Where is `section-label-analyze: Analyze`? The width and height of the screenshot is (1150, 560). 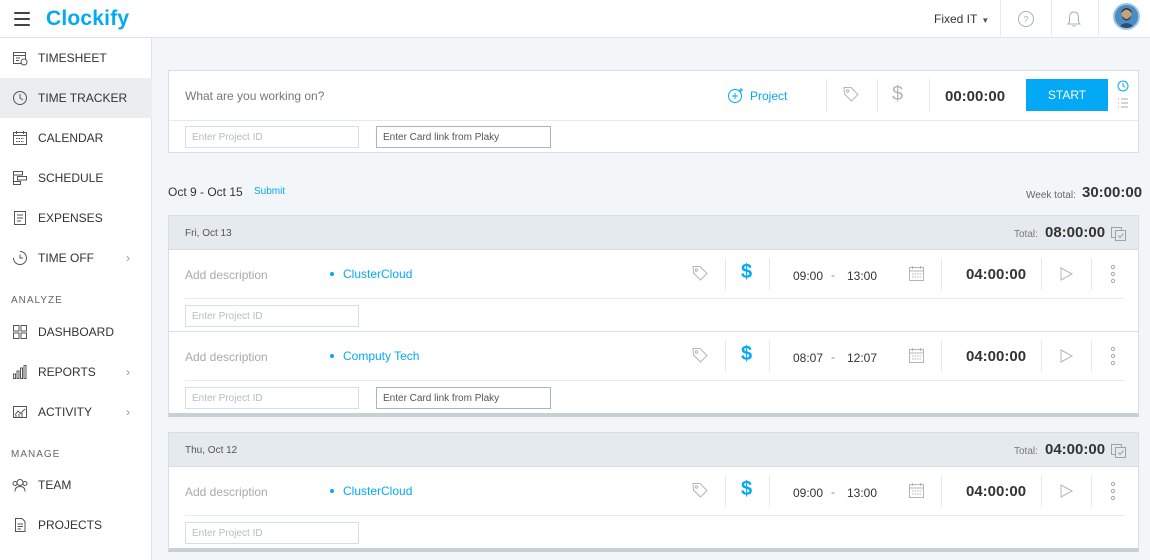 section-label-analyze: Analyze is located at coordinates (37, 300).